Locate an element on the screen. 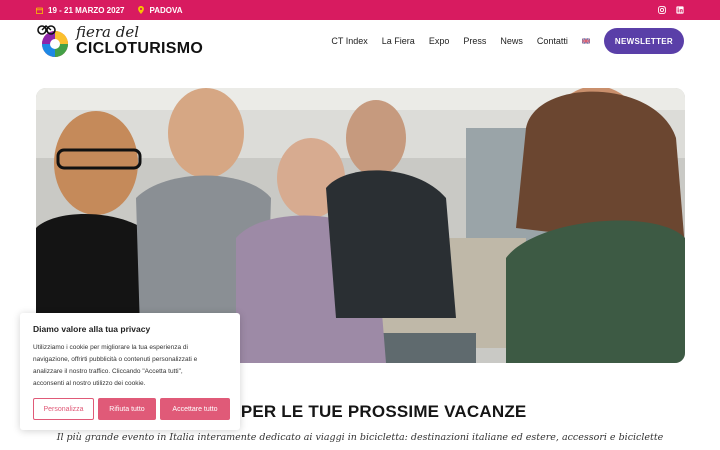 The width and height of the screenshot is (720, 450). site-logo: fiera del CICLOTURISMO is located at coordinates (119, 41).